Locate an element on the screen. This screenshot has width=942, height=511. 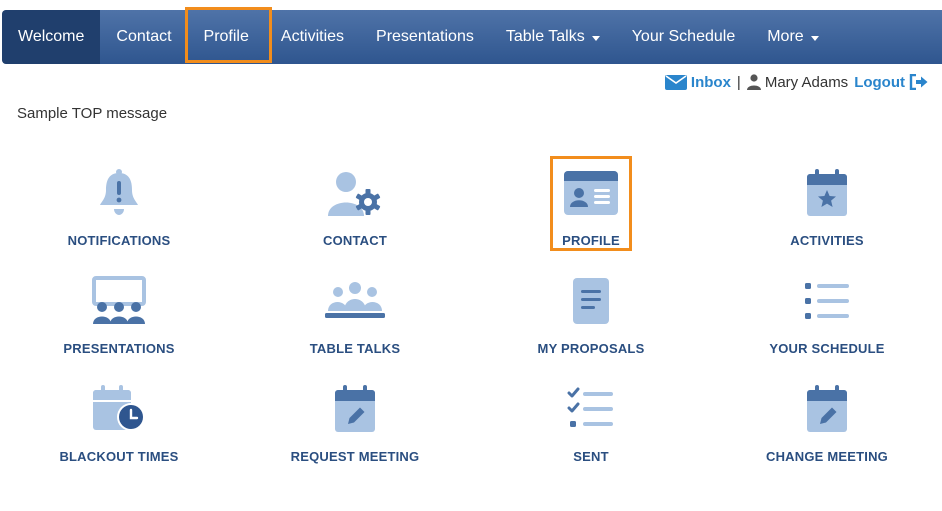
nav-presentations-label: Presentations is located at coordinates (425, 36).